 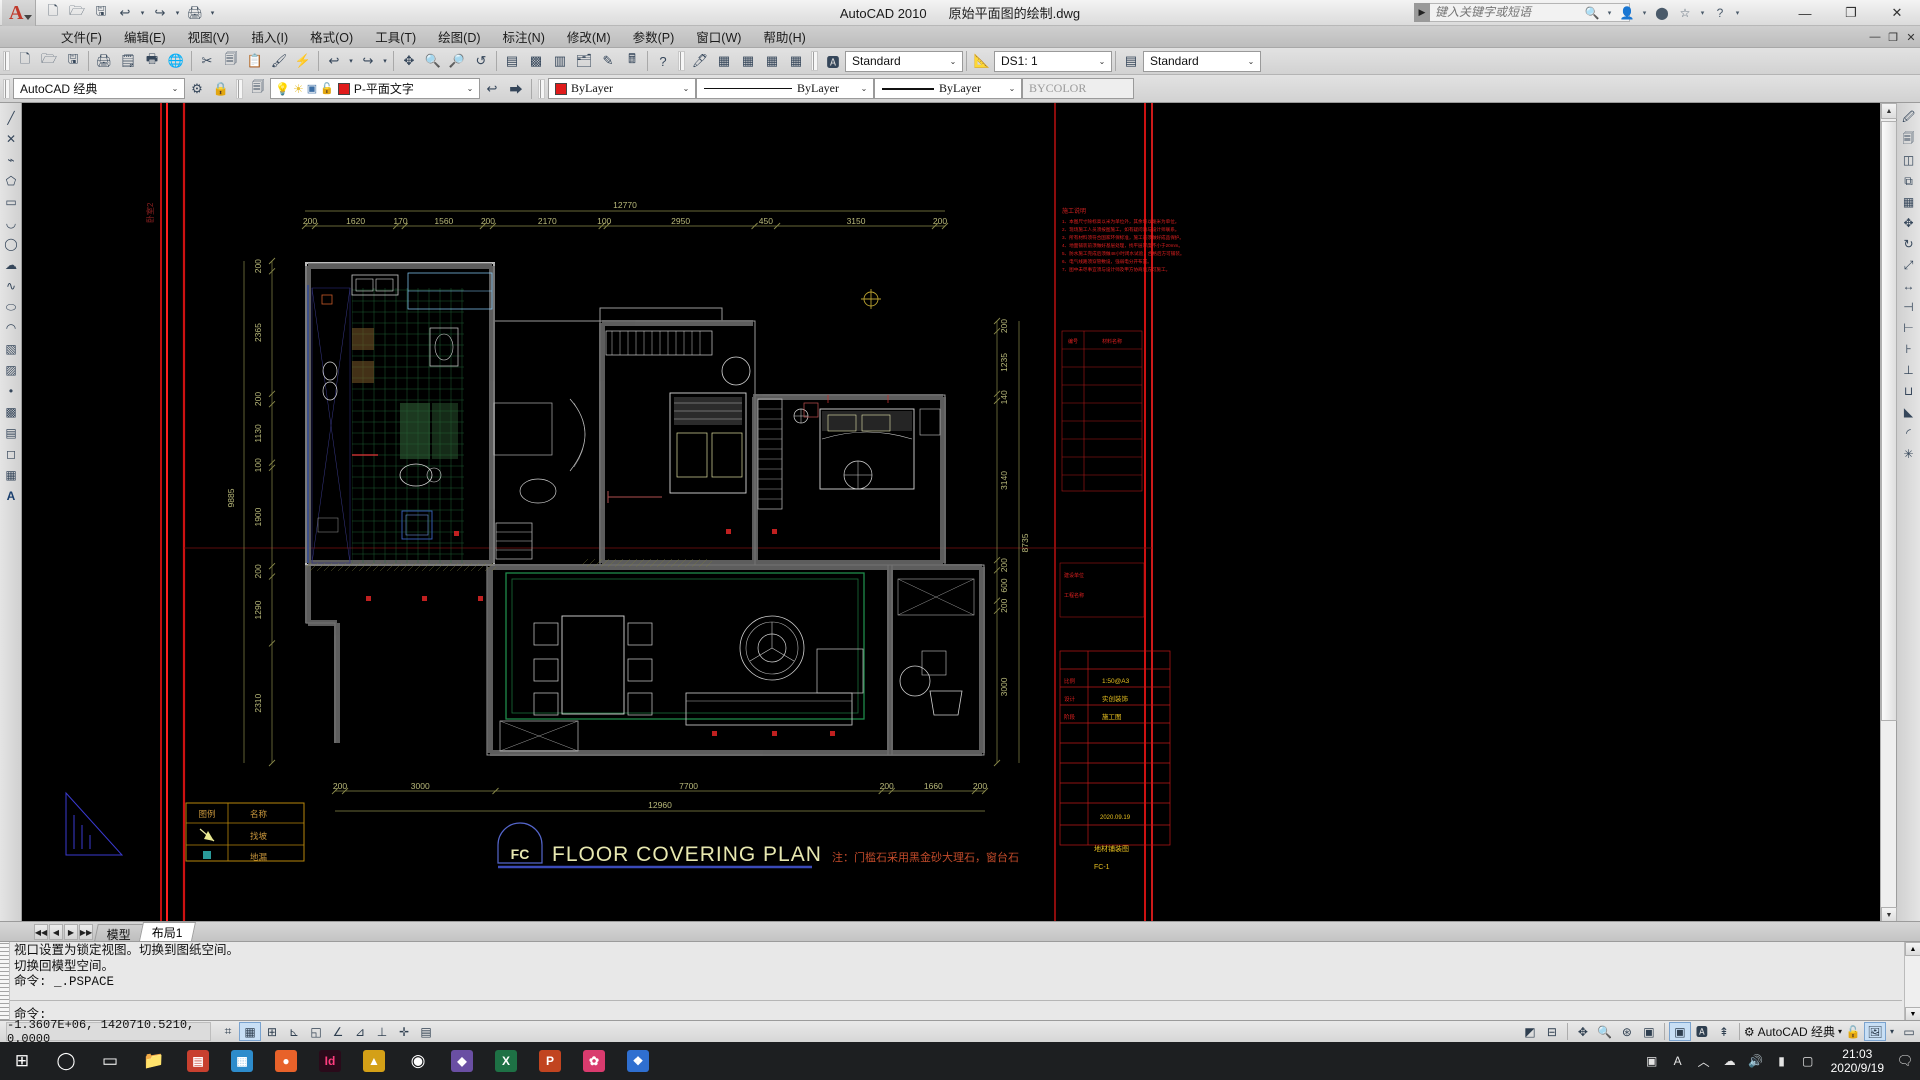 What do you see at coordinates (1530, 1031) in the screenshot?
I see `model-space-button: ◩` at bounding box center [1530, 1031].